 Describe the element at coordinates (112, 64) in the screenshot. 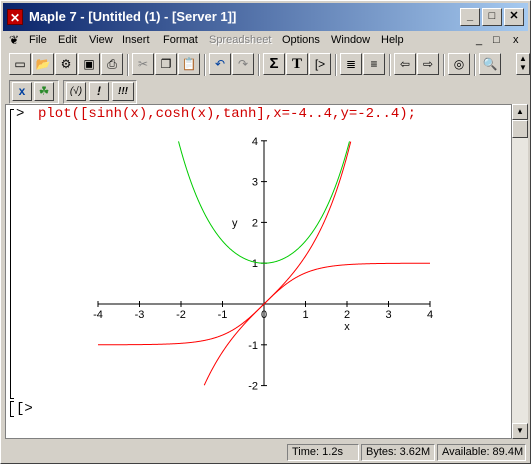

I see `print-icon: ⎙` at that location.